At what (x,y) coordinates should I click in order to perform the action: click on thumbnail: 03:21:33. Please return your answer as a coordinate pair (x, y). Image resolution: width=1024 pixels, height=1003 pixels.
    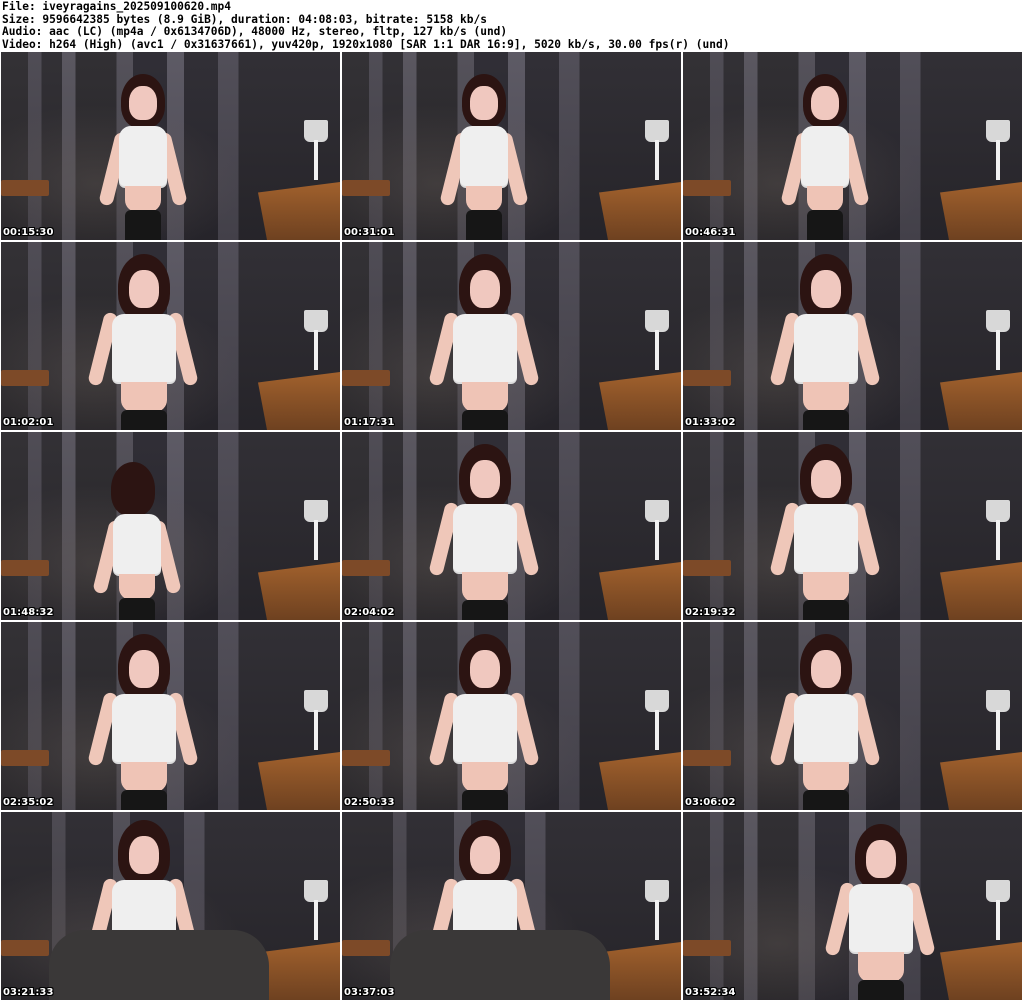
    Looking at the image, I should click on (170, 906).